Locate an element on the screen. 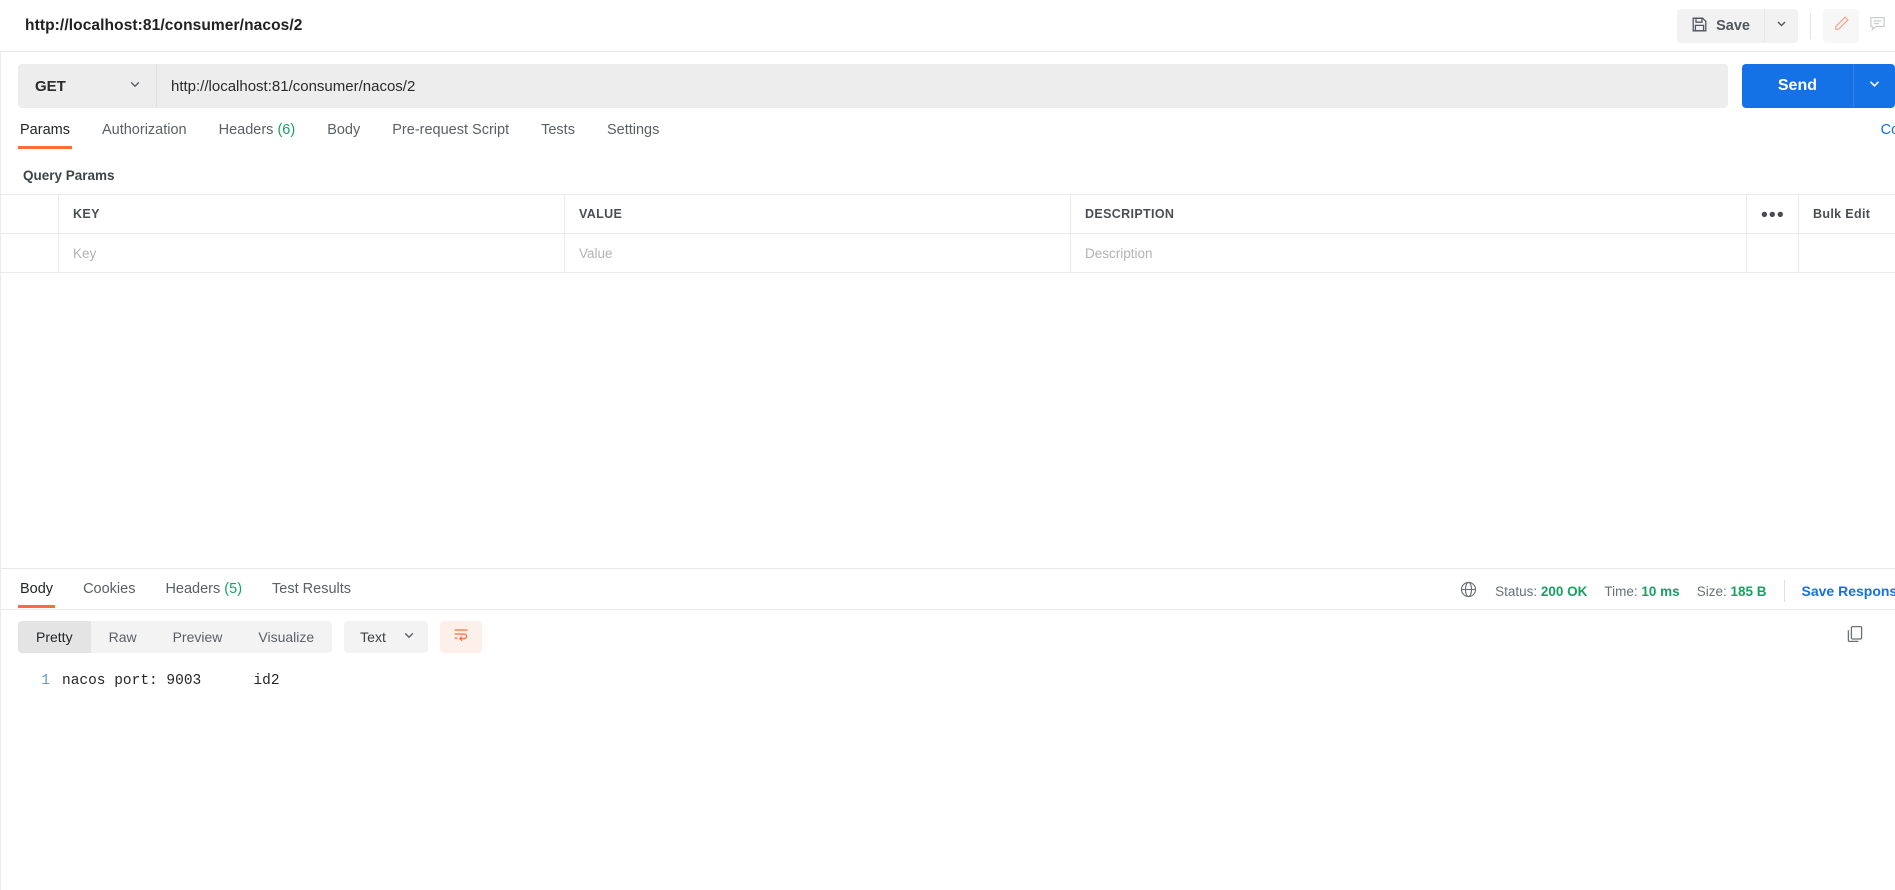  ellipsis-icon: ●●● is located at coordinates (1773, 214).